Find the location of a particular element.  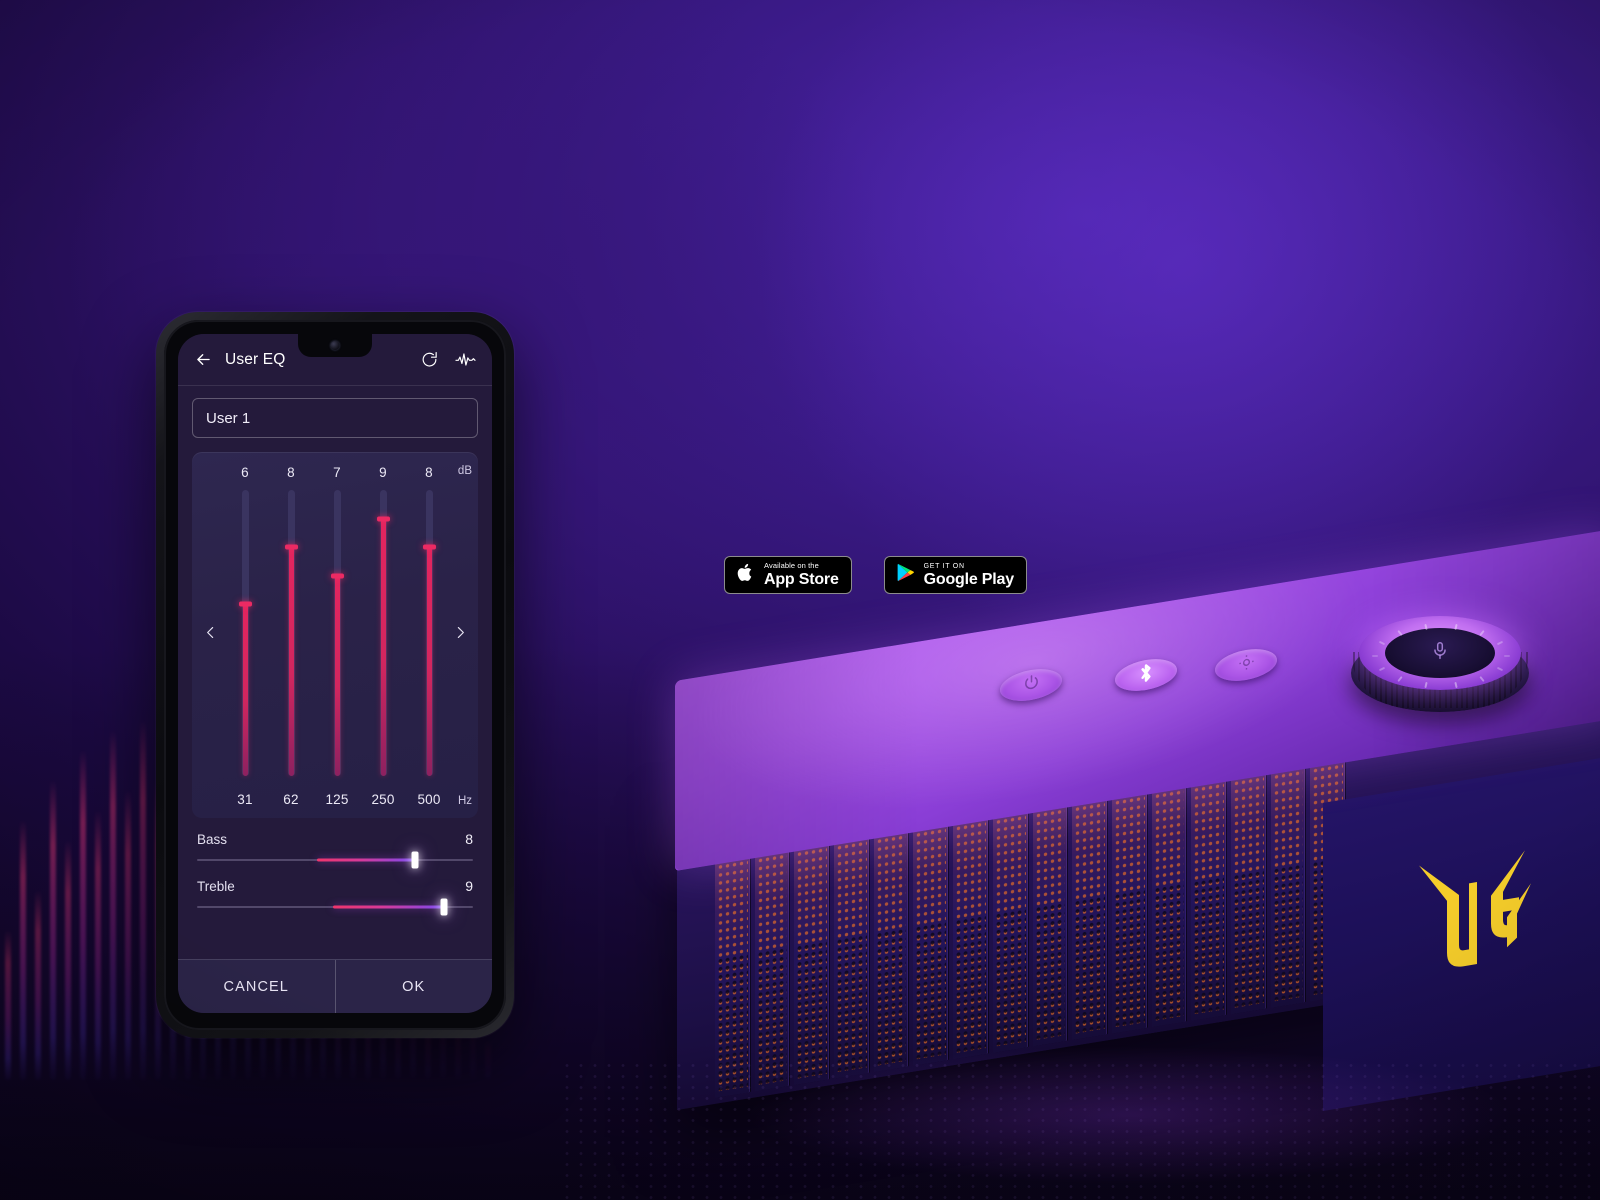

waveform-icon is located at coordinates (465, 359).